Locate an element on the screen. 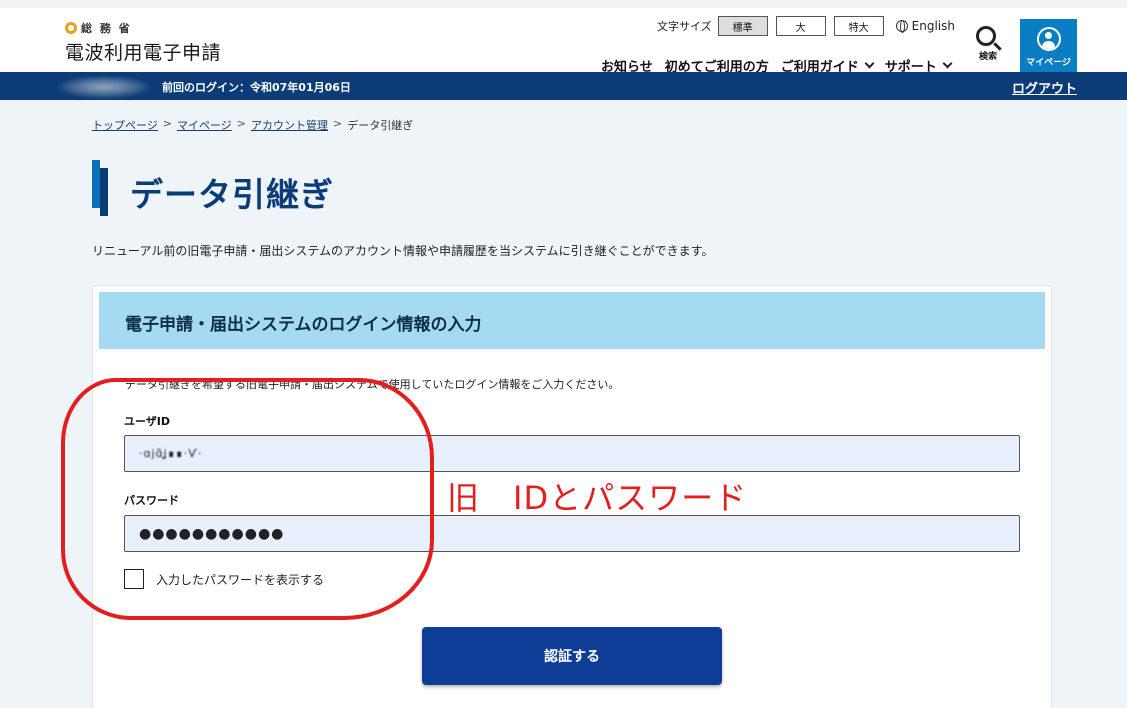  font-size-standard-button: 標準 is located at coordinates (742, 26).